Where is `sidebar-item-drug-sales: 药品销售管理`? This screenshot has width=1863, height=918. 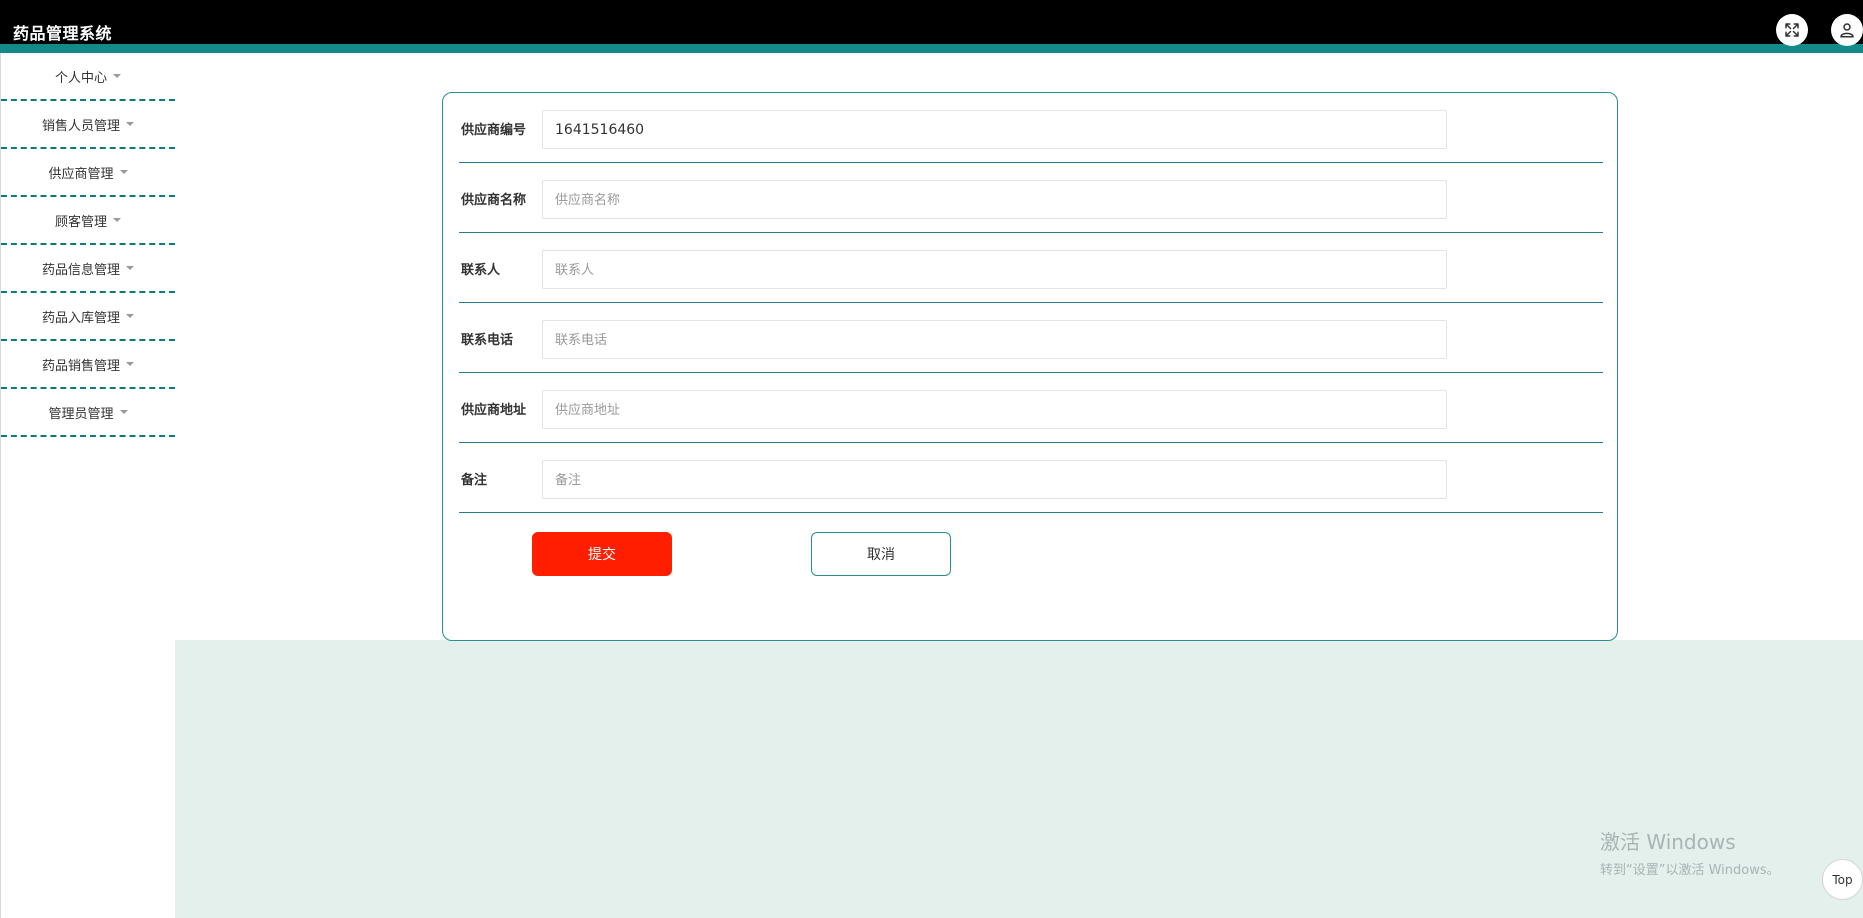 sidebar-item-drug-sales: 药品销售管理 is located at coordinates (88, 365).